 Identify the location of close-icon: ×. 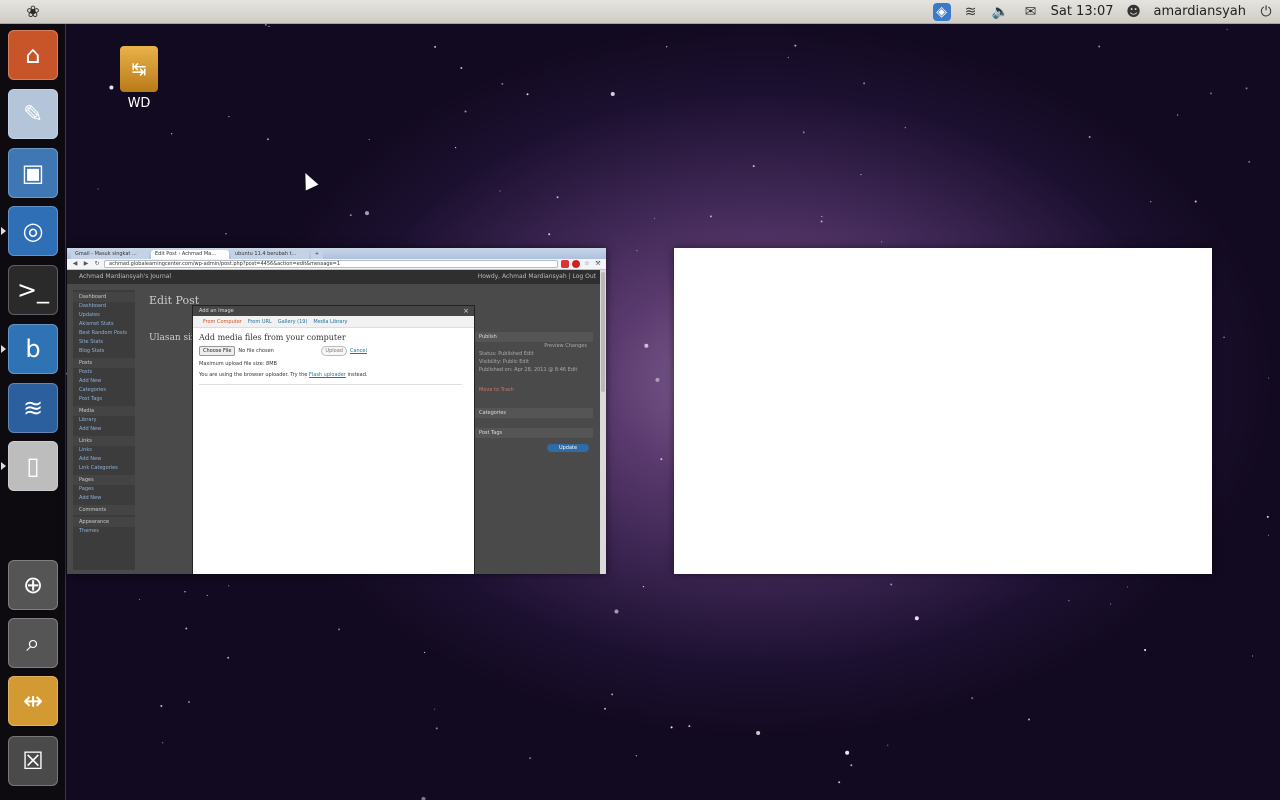
(468, 311).